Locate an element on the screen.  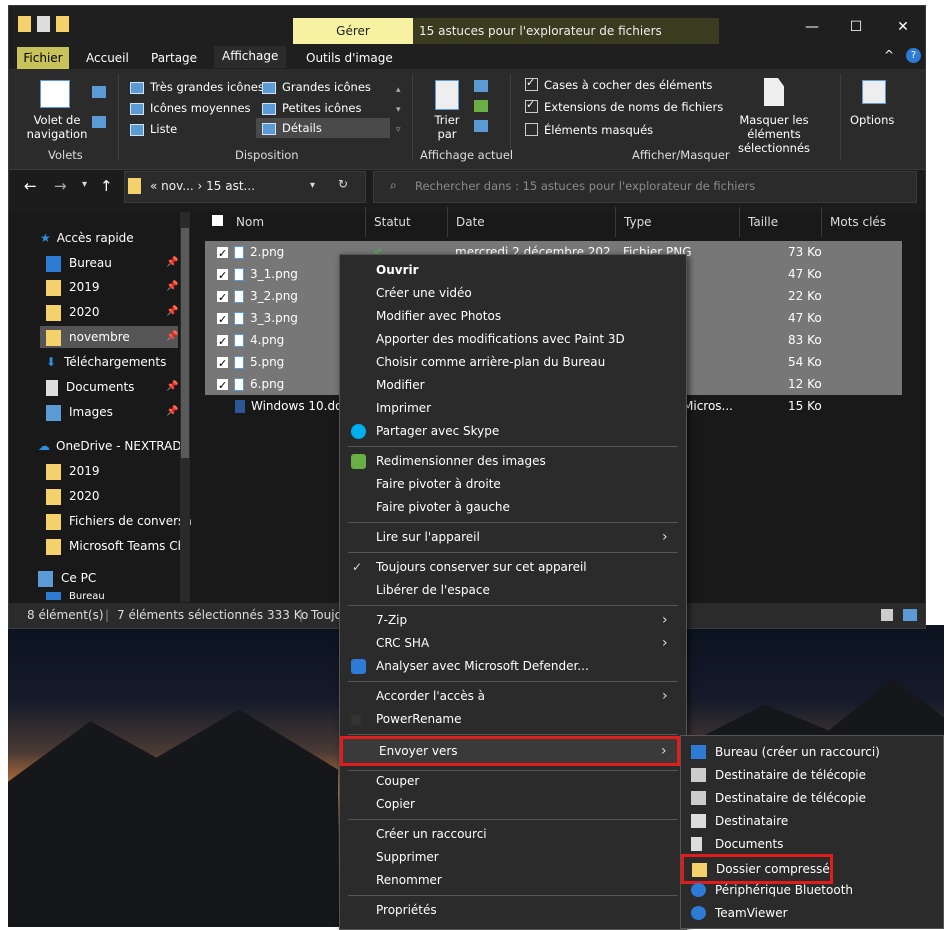
forward-arrow-icon: → is located at coordinates (60, 186).